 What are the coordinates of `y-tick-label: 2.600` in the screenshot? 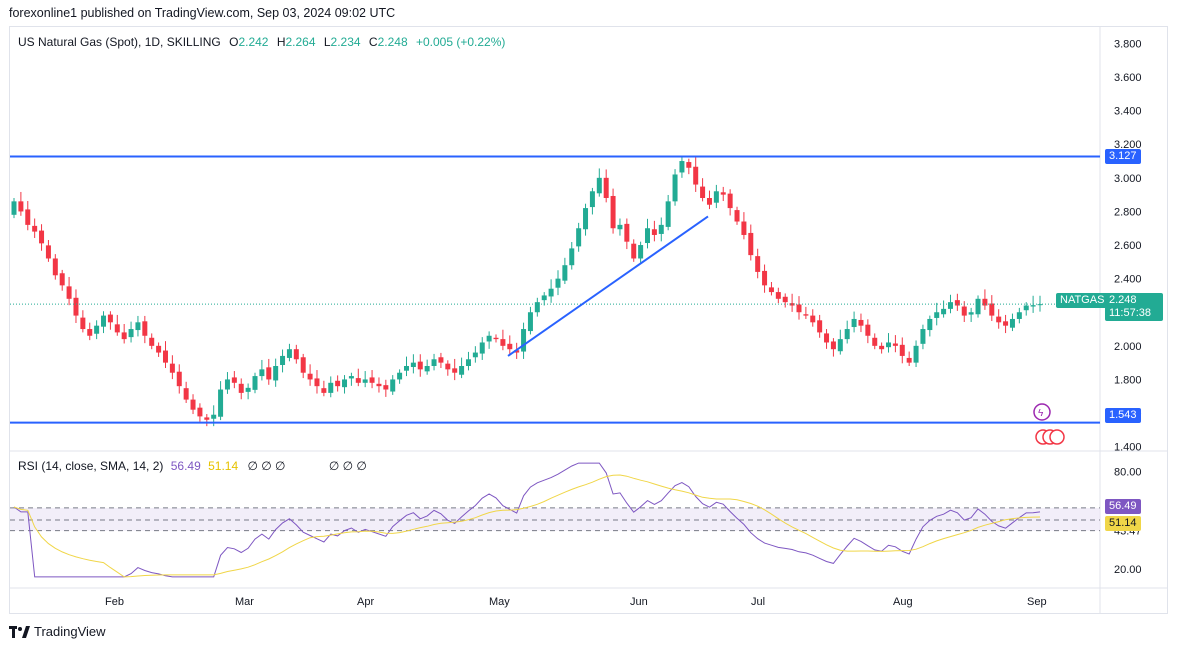 It's located at (1128, 246).